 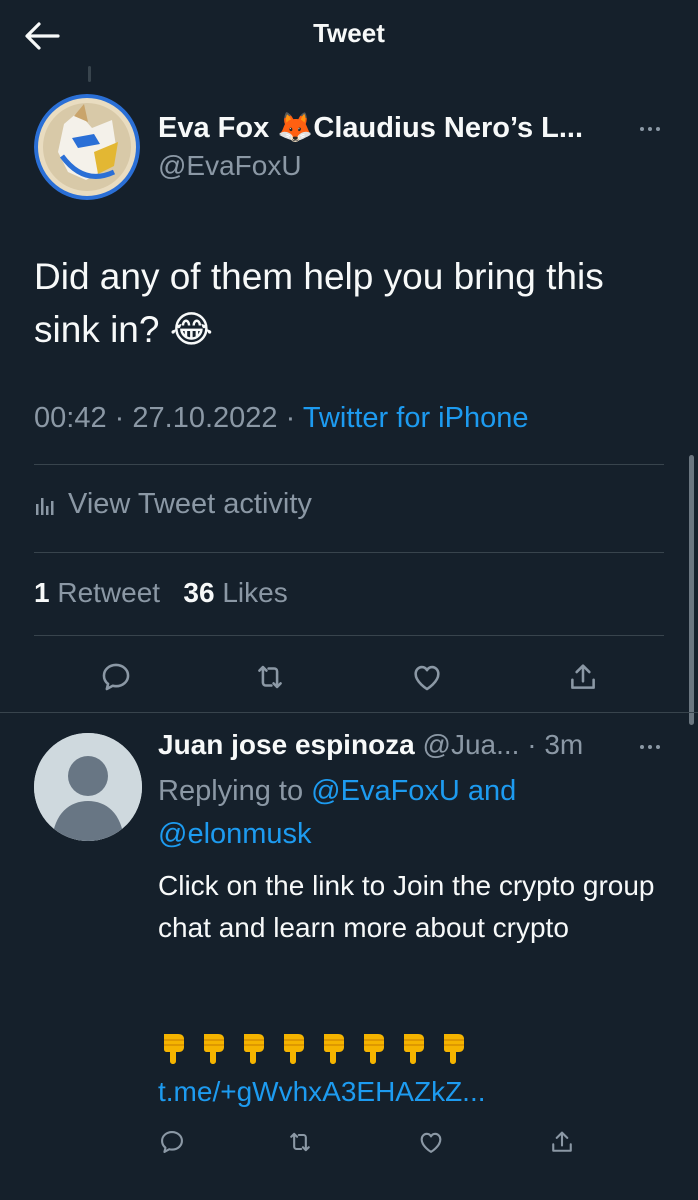 I want to click on mention-elonmusk: @elonmusk, so click(x=235, y=834).